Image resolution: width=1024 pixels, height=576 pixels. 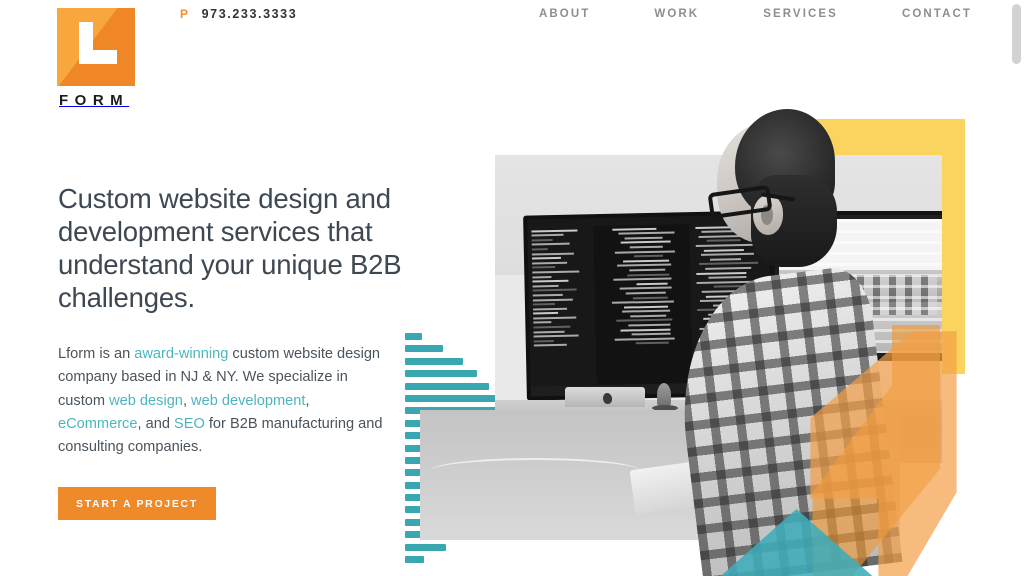 What do you see at coordinates (250, 14) in the screenshot?
I see `phone-number: 973.233.3333` at bounding box center [250, 14].